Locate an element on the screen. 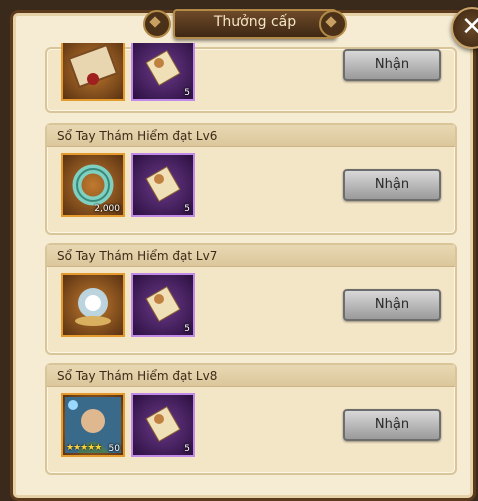 This screenshot has height=501, width=478. reward-item-scroll-box is located at coordinates (93, 72).